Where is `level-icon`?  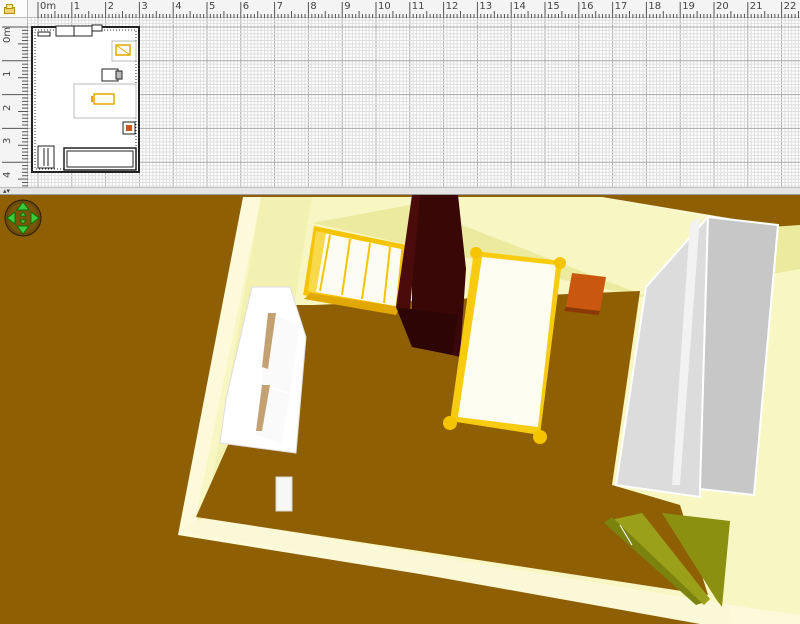 level-icon is located at coordinates (9, 9).